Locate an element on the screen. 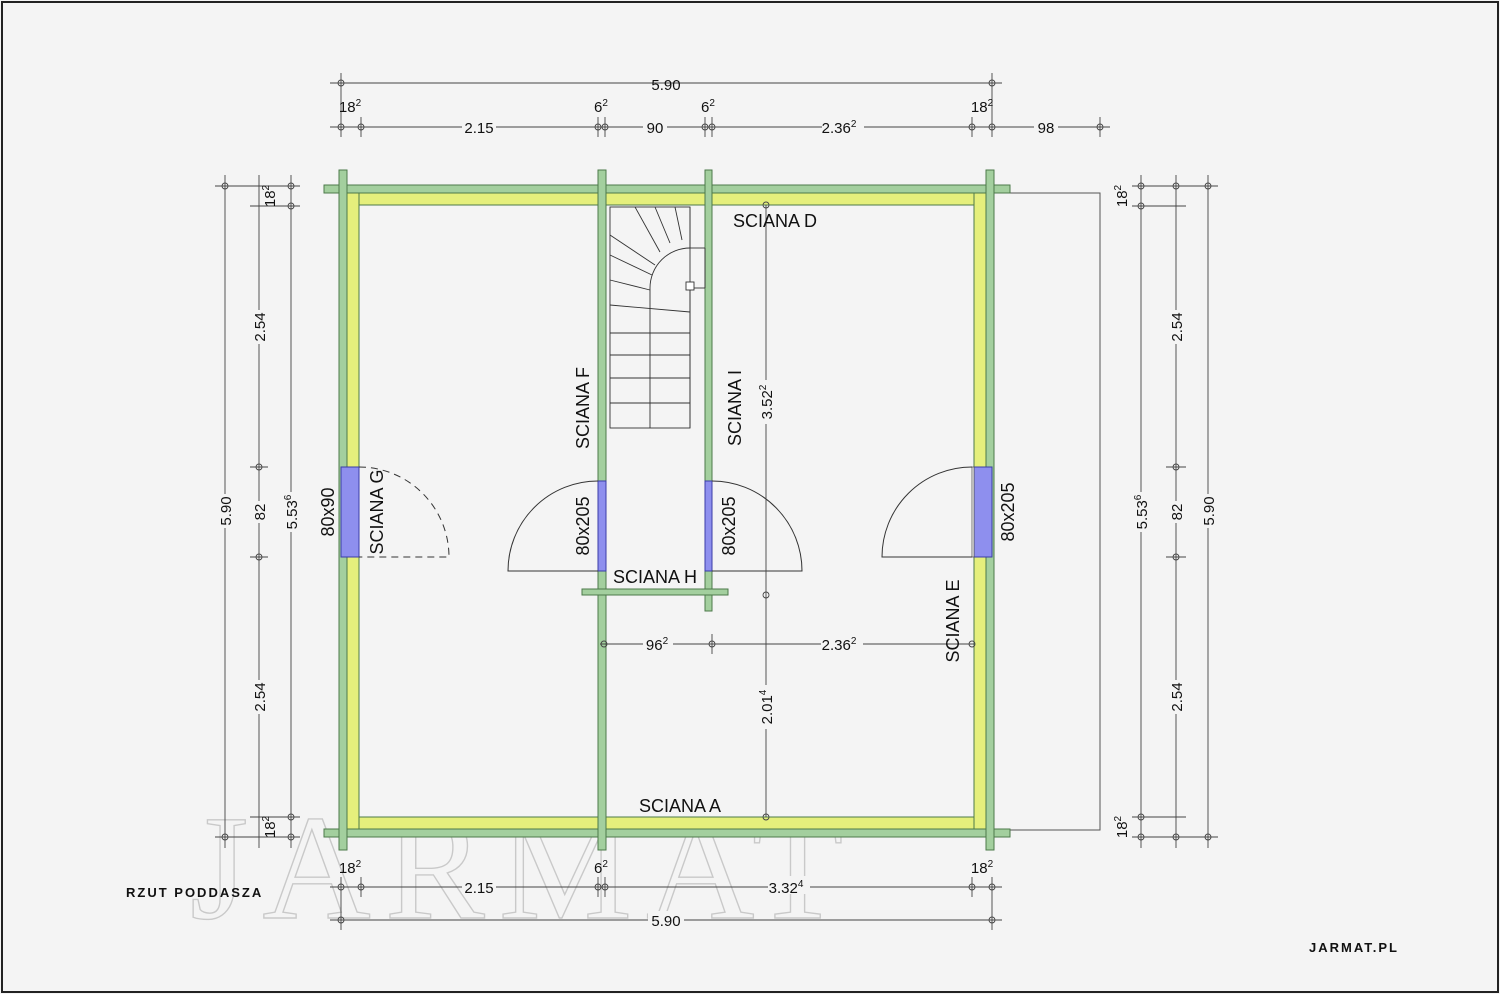 Image resolution: width=1500 pixels, height=994 pixels. wall-a-insulation is located at coordinates (667, 823).